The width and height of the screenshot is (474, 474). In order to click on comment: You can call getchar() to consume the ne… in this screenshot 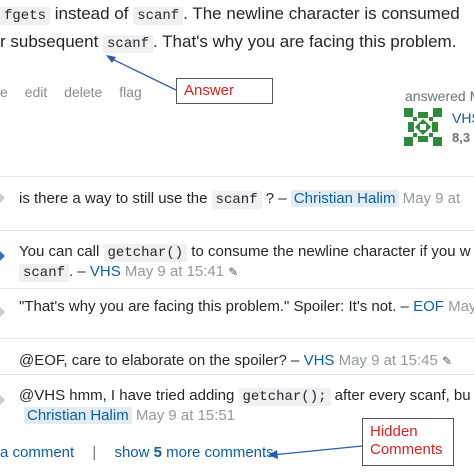, I will do `click(237, 257)`.